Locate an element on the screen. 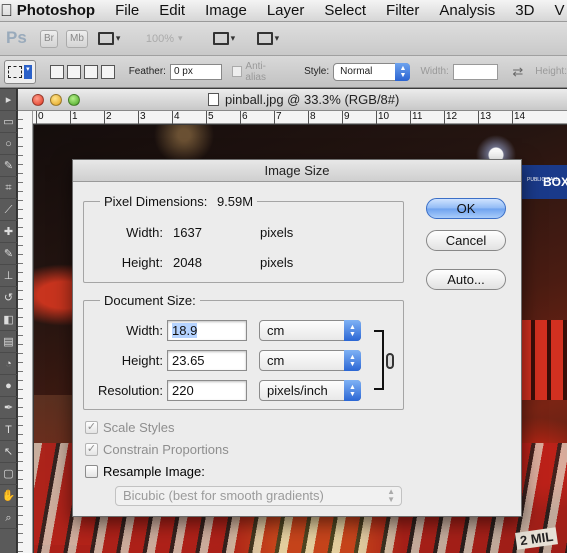 This screenshot has width=567, height=553. width-label: Width: is located at coordinates (434, 71).